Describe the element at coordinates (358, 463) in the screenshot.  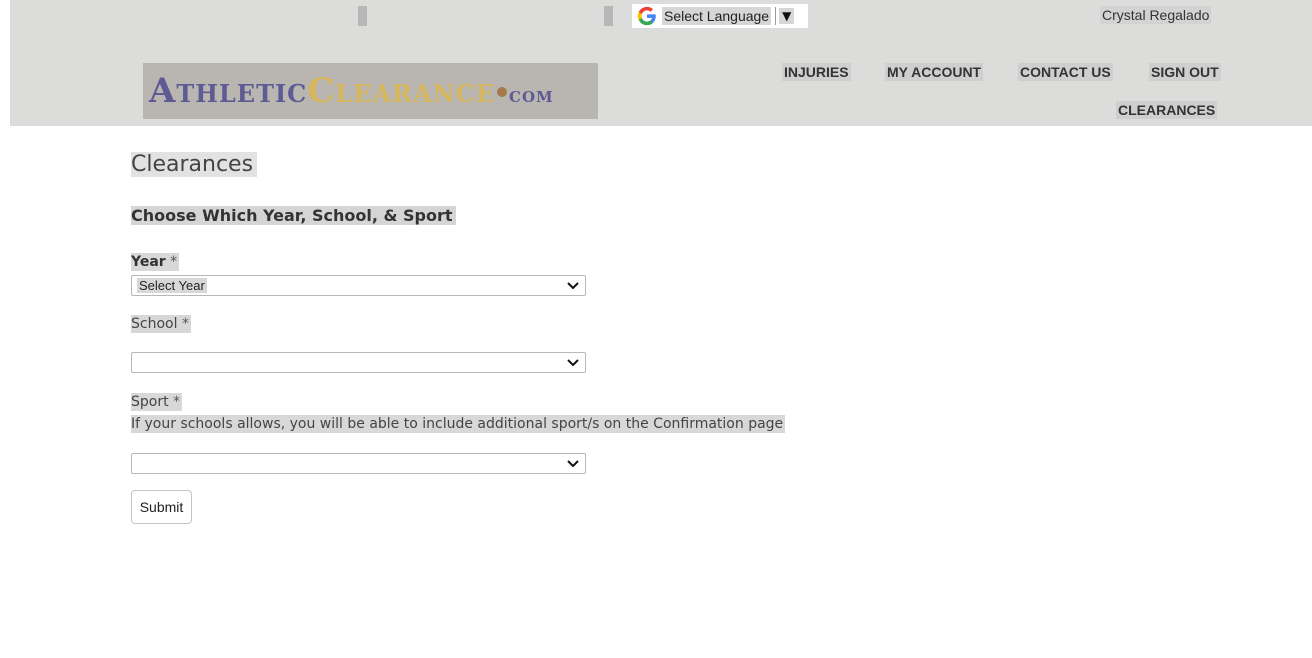
I see `sport-select` at that location.